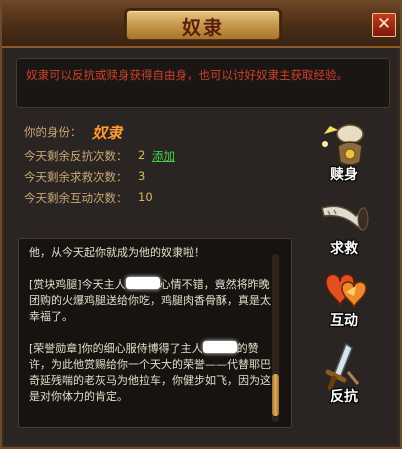 The image size is (402, 449). What do you see at coordinates (107, 133) in the screenshot?
I see `identity-value: 奴隶` at bounding box center [107, 133].